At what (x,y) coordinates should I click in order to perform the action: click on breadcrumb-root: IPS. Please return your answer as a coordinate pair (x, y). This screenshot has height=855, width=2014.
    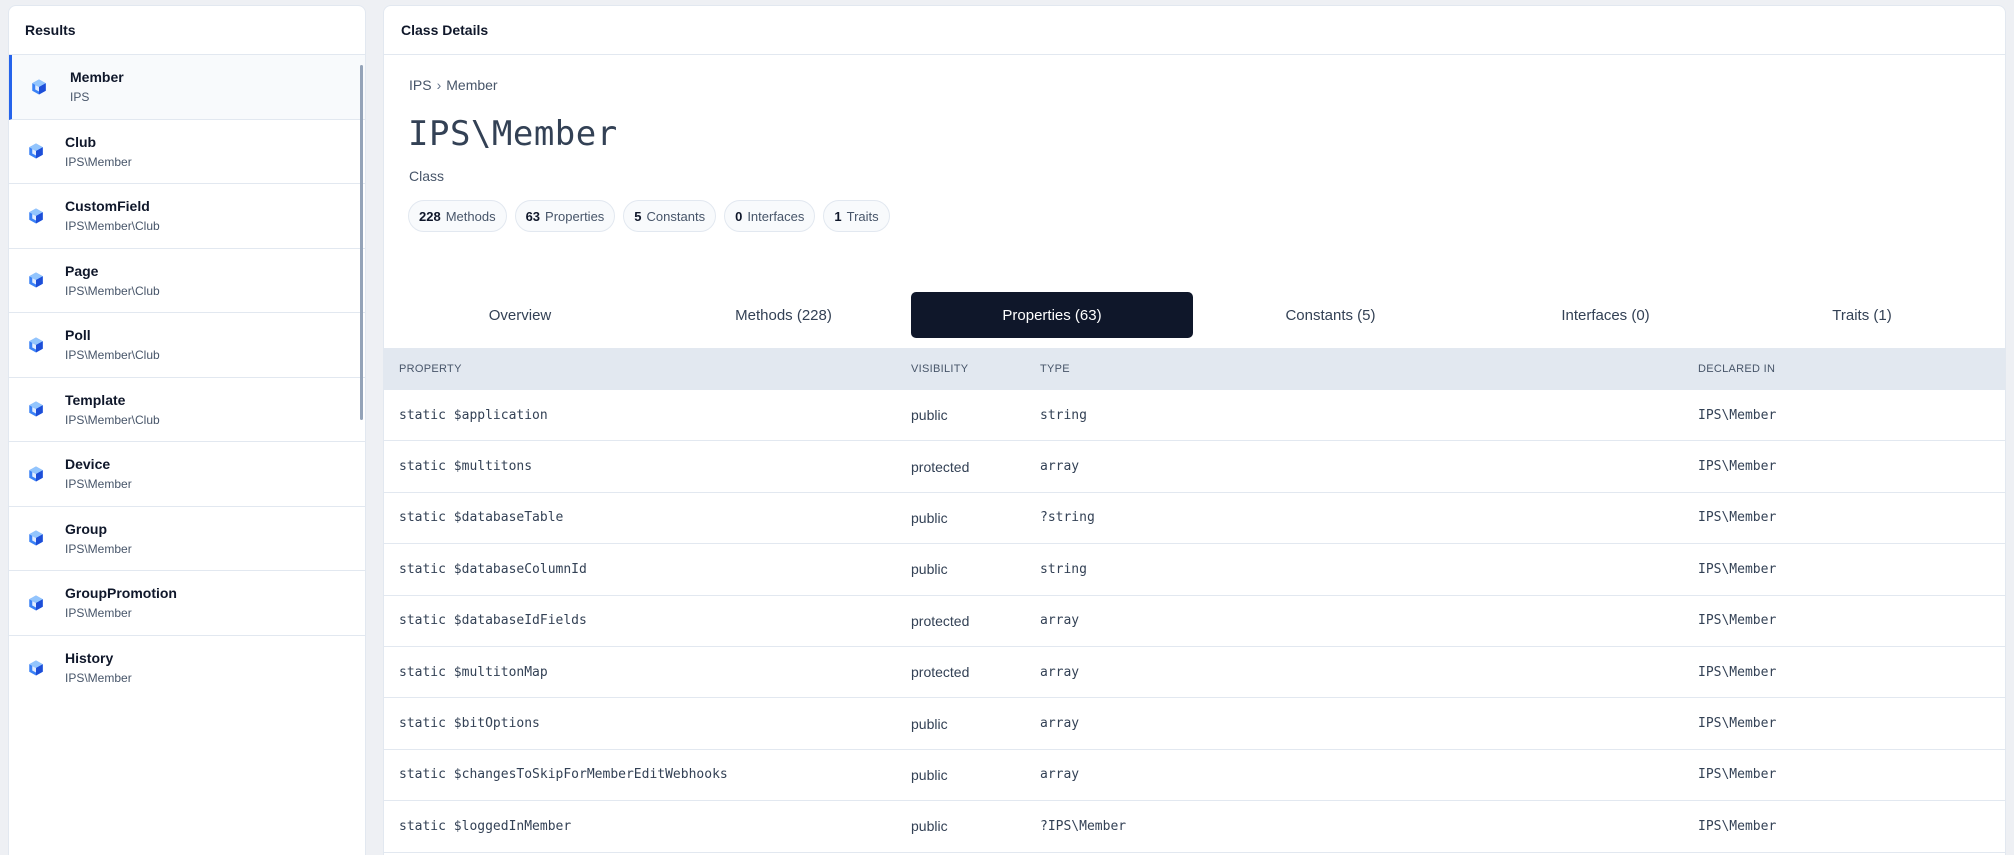
    Looking at the image, I should click on (420, 85).